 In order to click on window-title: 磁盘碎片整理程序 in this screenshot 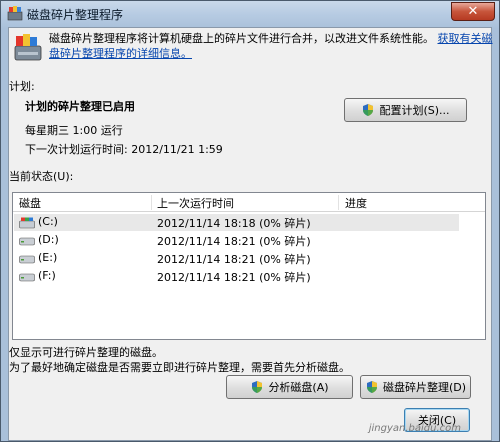, I will do `click(75, 15)`.